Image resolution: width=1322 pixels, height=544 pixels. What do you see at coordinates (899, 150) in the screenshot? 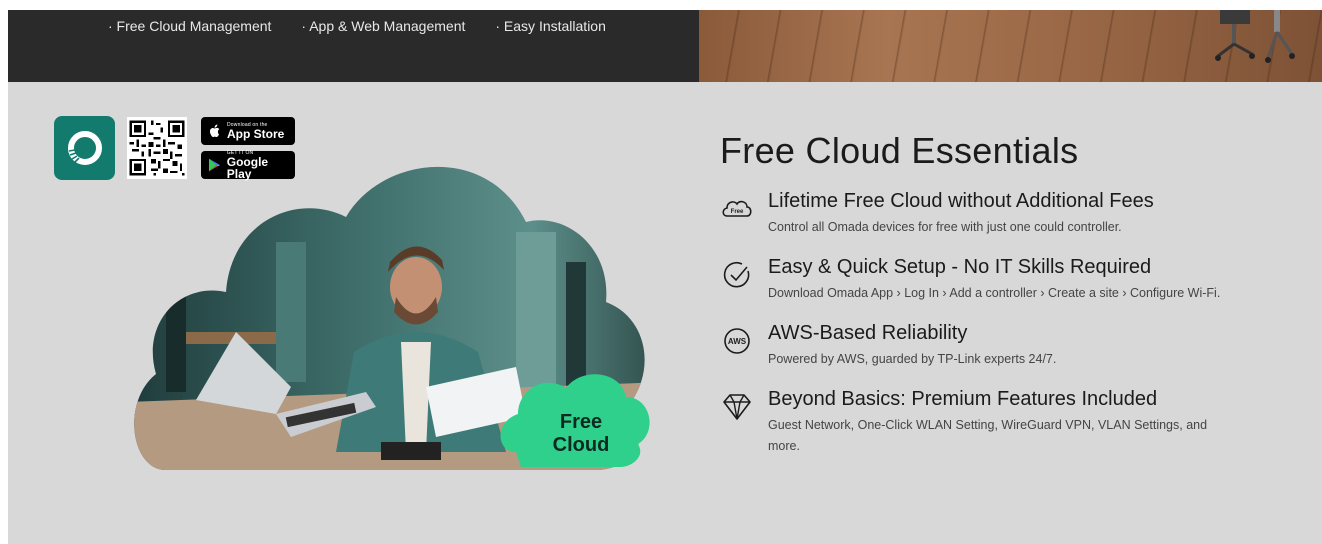
I see `section-title: Free Cloud Essentials` at bounding box center [899, 150].